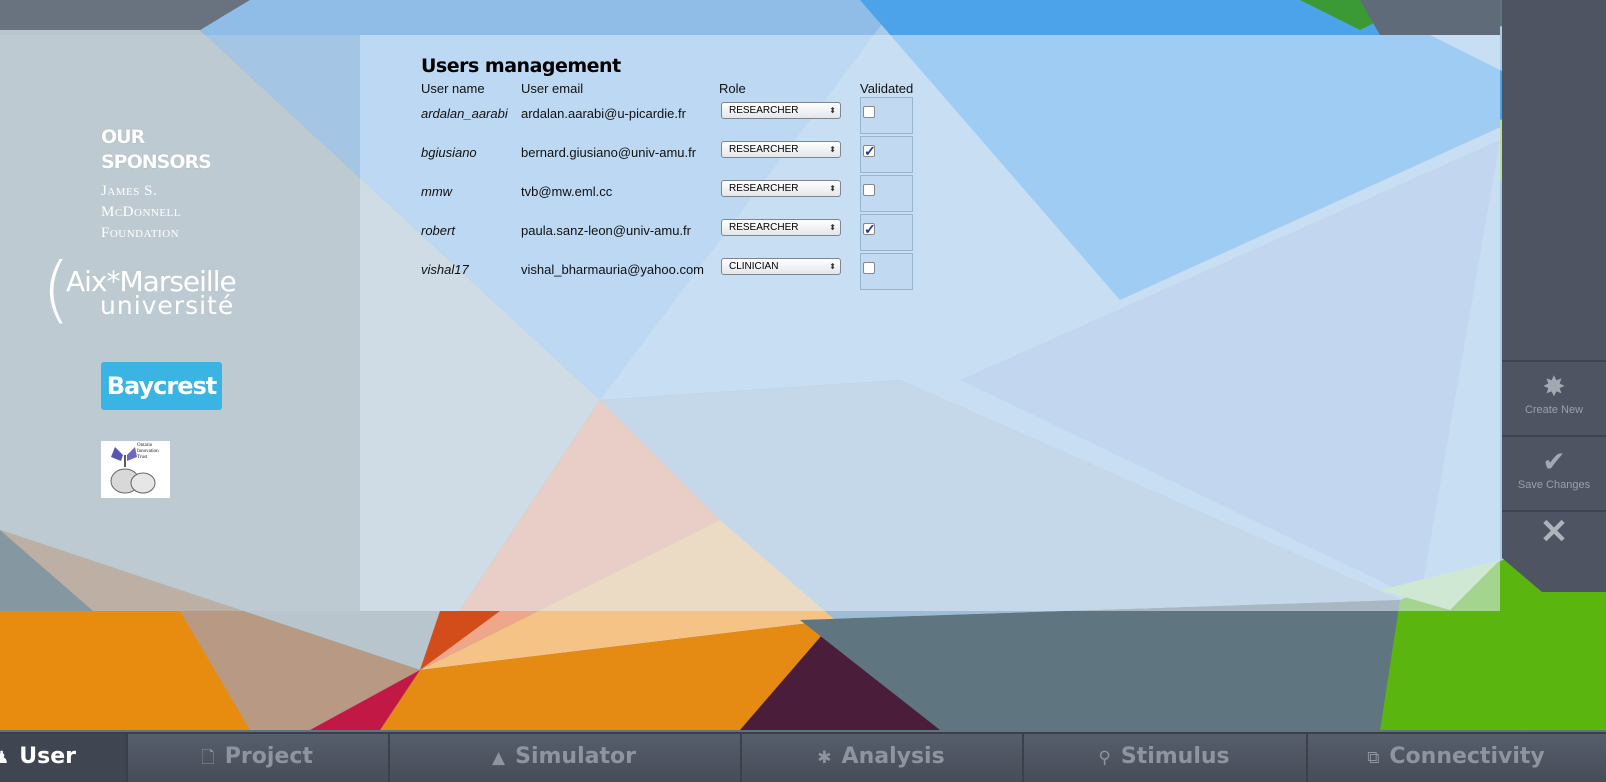  What do you see at coordinates (499, 758) in the screenshot?
I see `rocket-icon: ▲` at bounding box center [499, 758].